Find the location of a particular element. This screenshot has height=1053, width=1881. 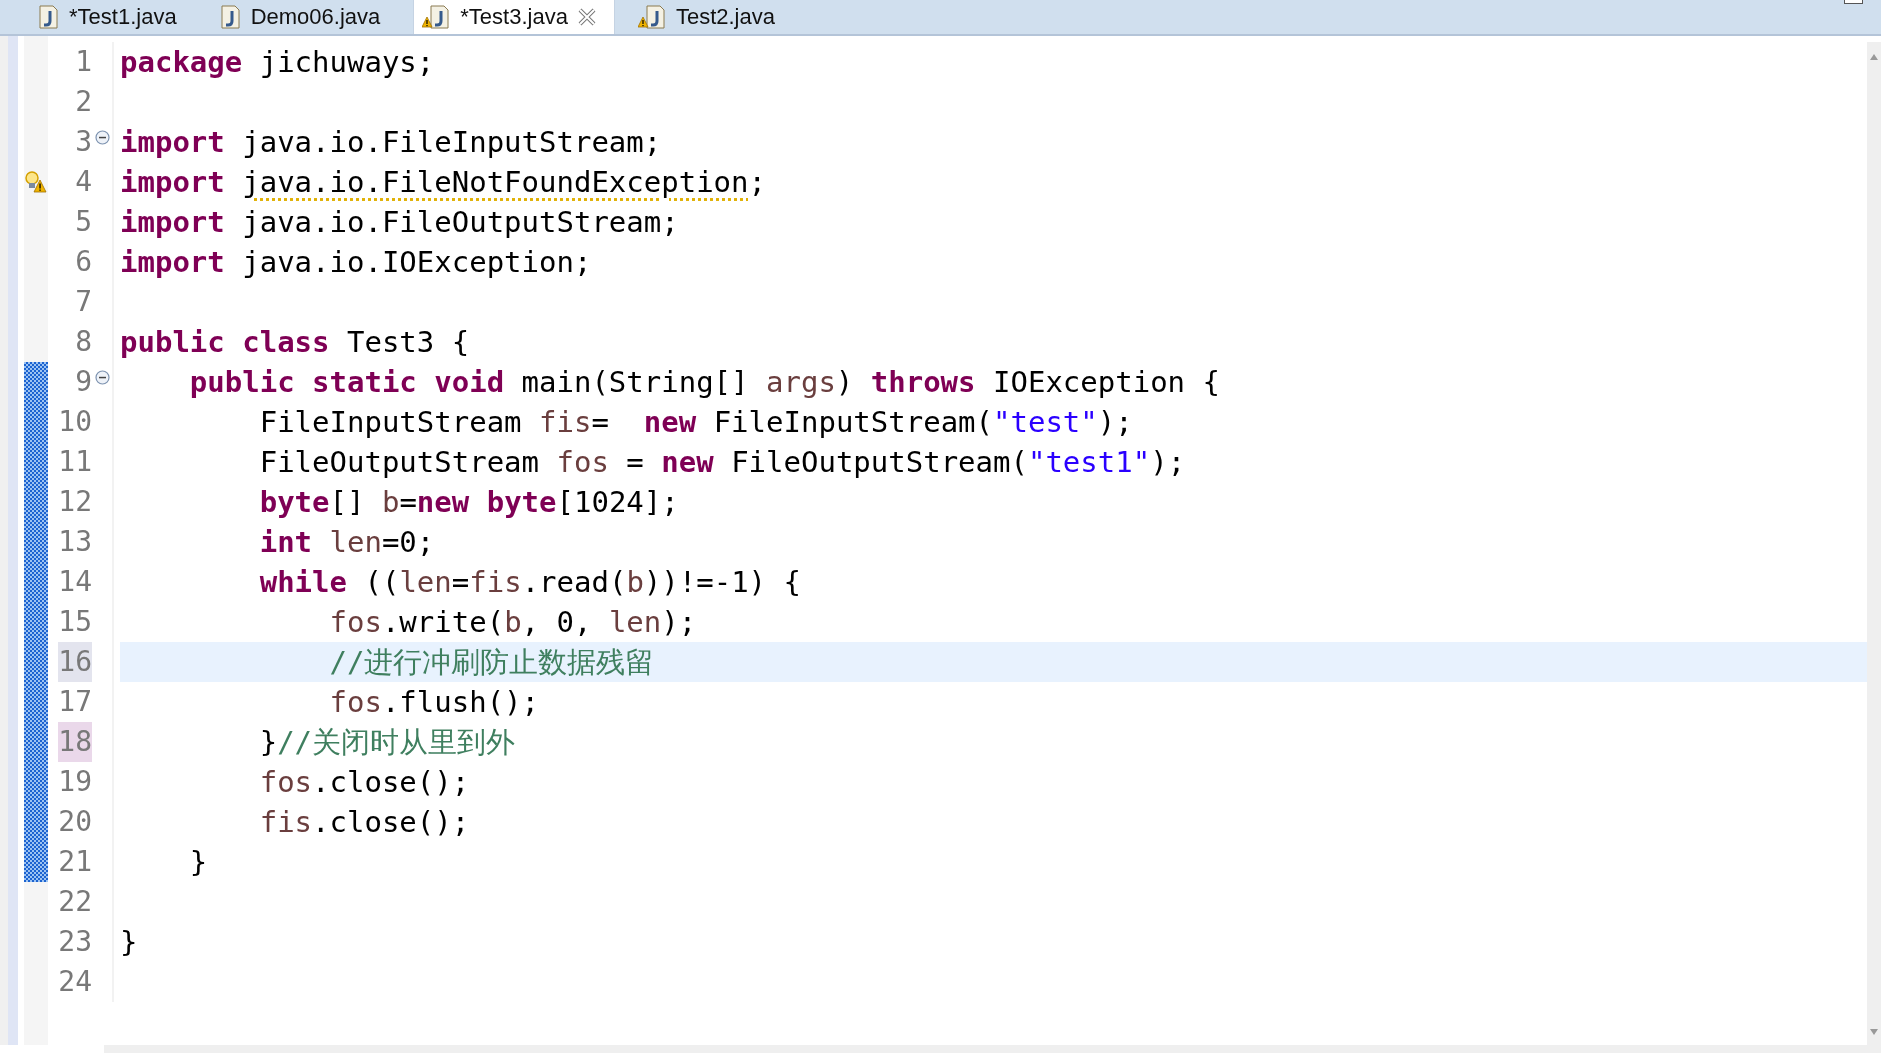

editor-tab: *Test3.java is located at coordinates (514, 17).